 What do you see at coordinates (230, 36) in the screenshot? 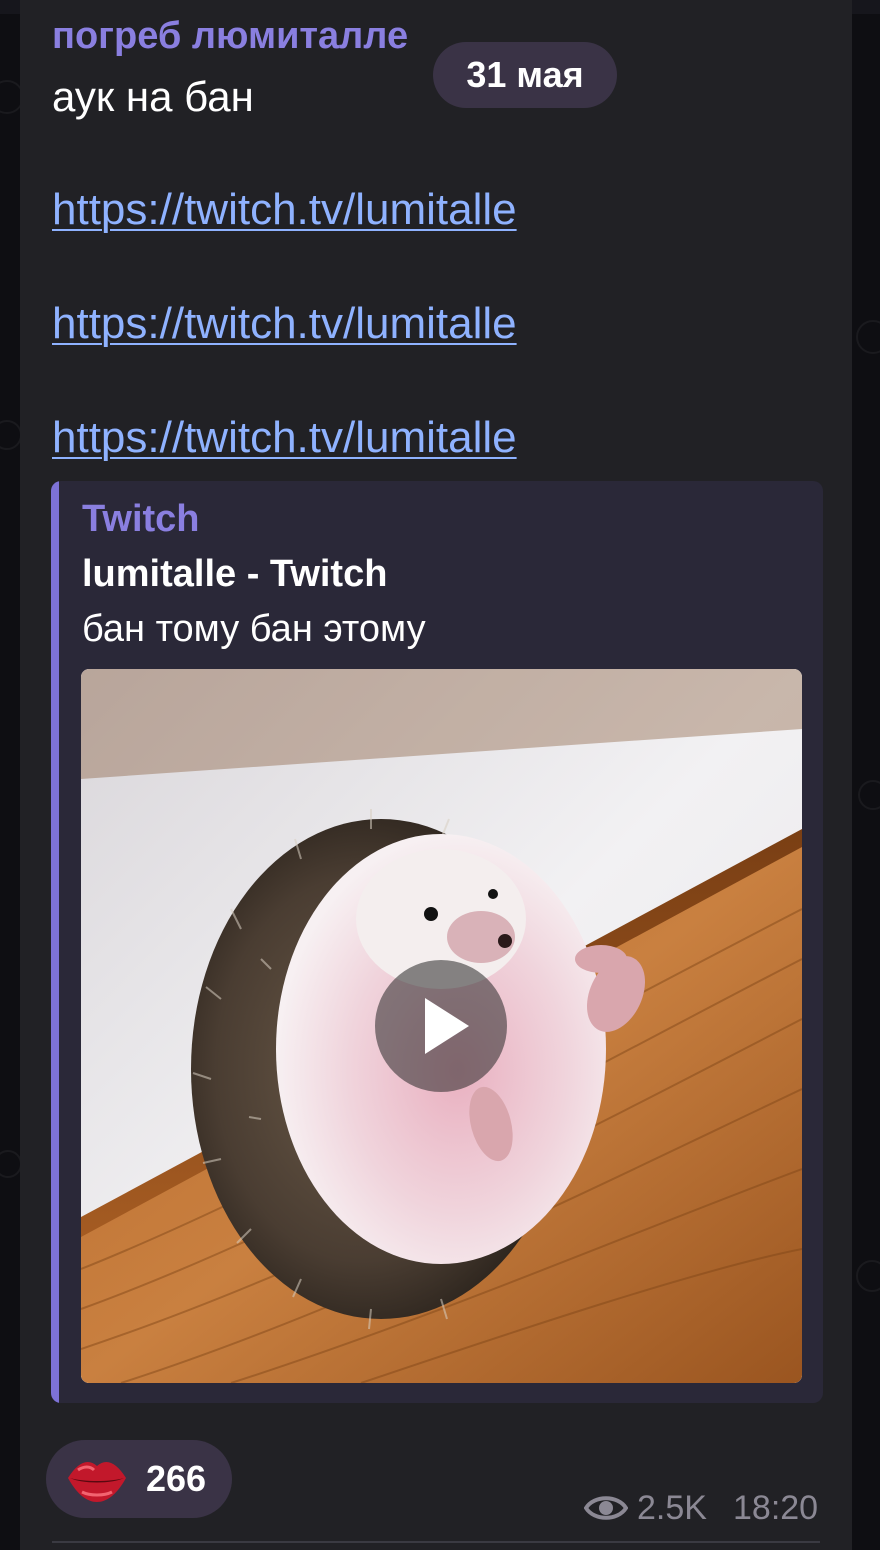
I see `sender-name: погреб люмиталле` at bounding box center [230, 36].